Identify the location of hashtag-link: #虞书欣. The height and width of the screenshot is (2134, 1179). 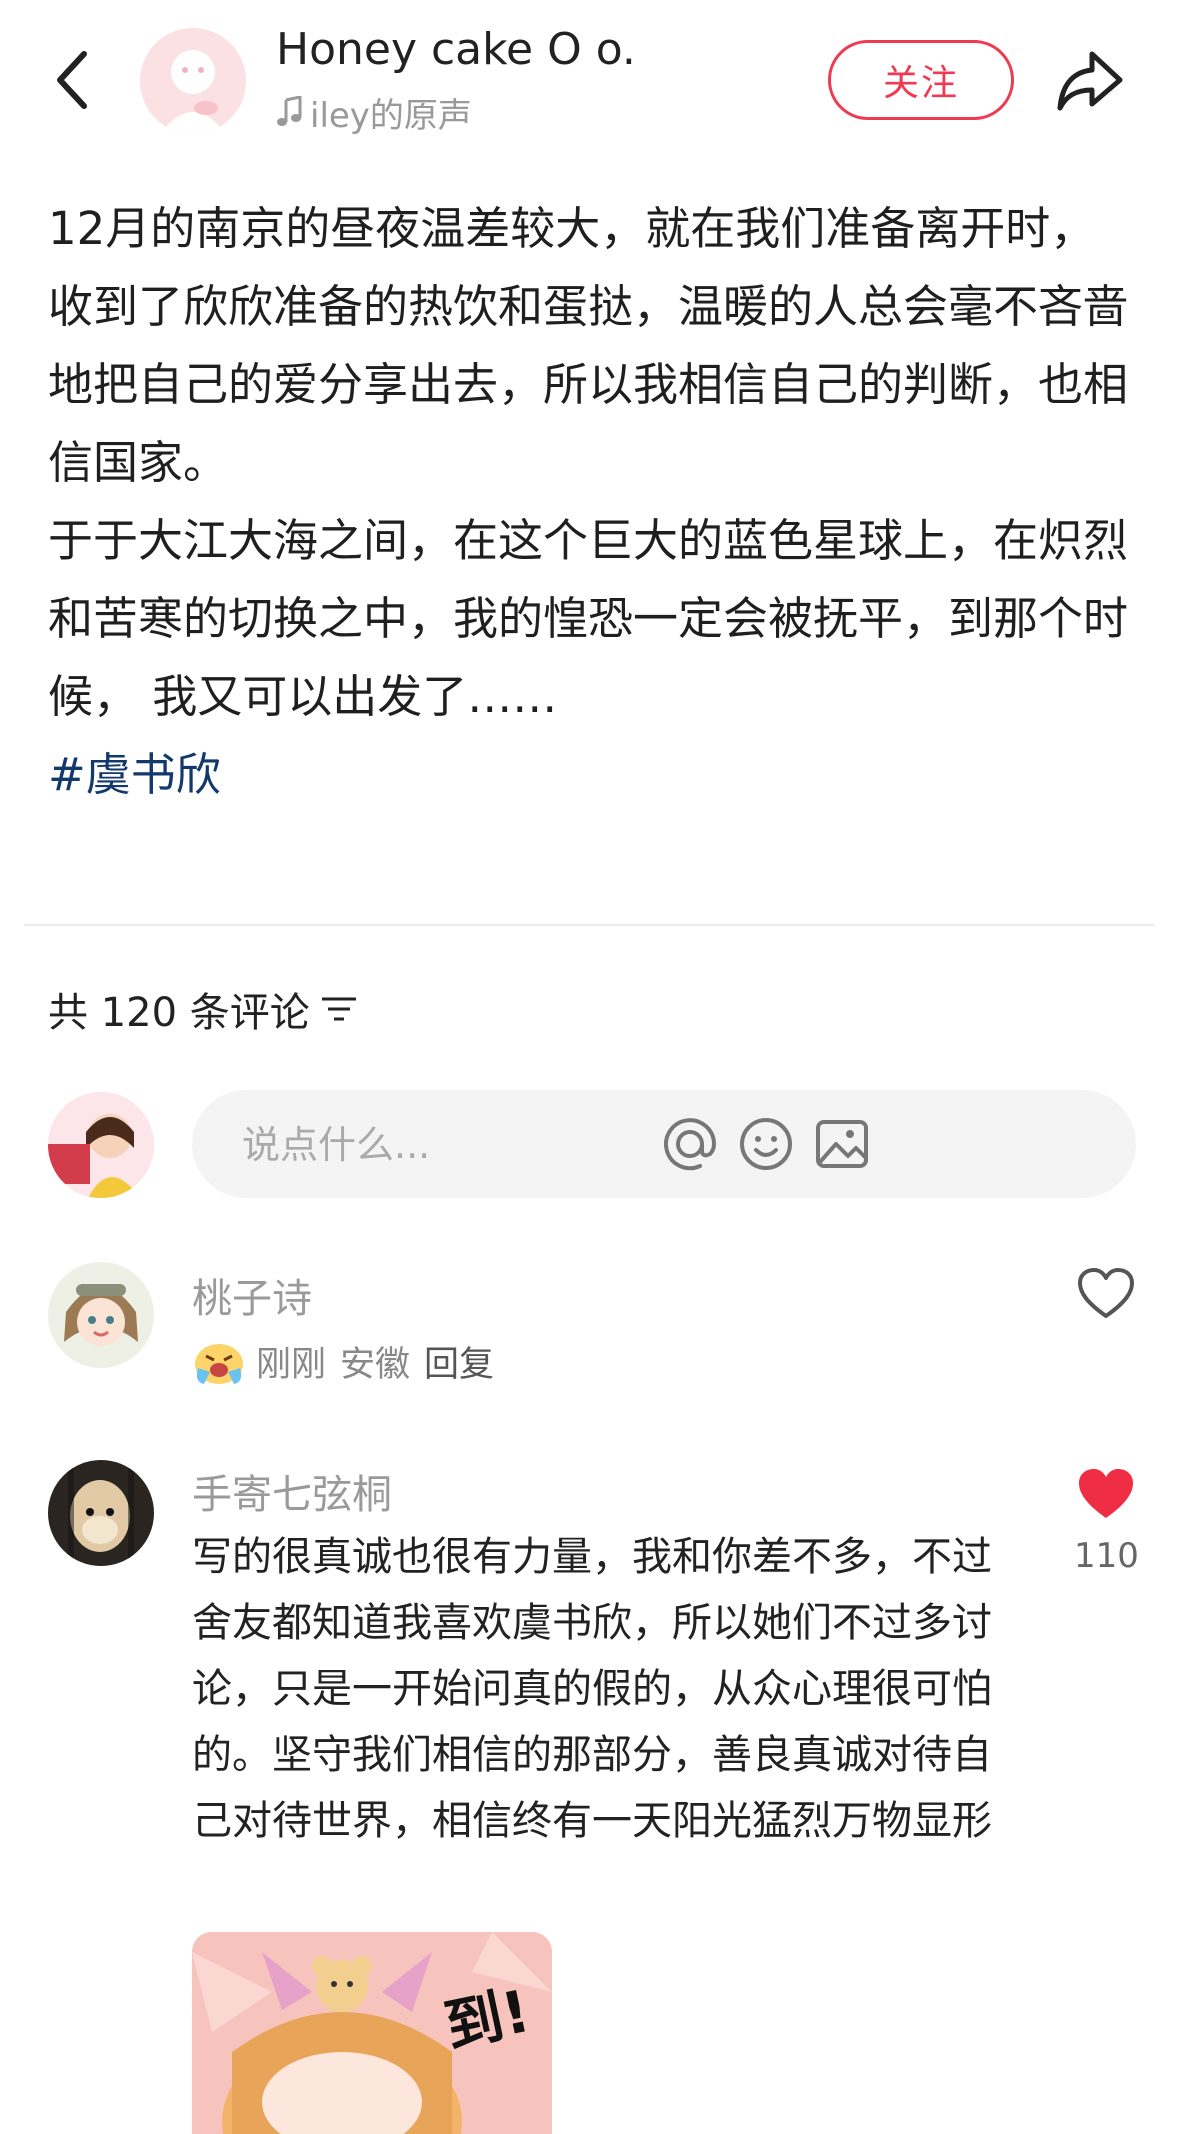
(593, 775).